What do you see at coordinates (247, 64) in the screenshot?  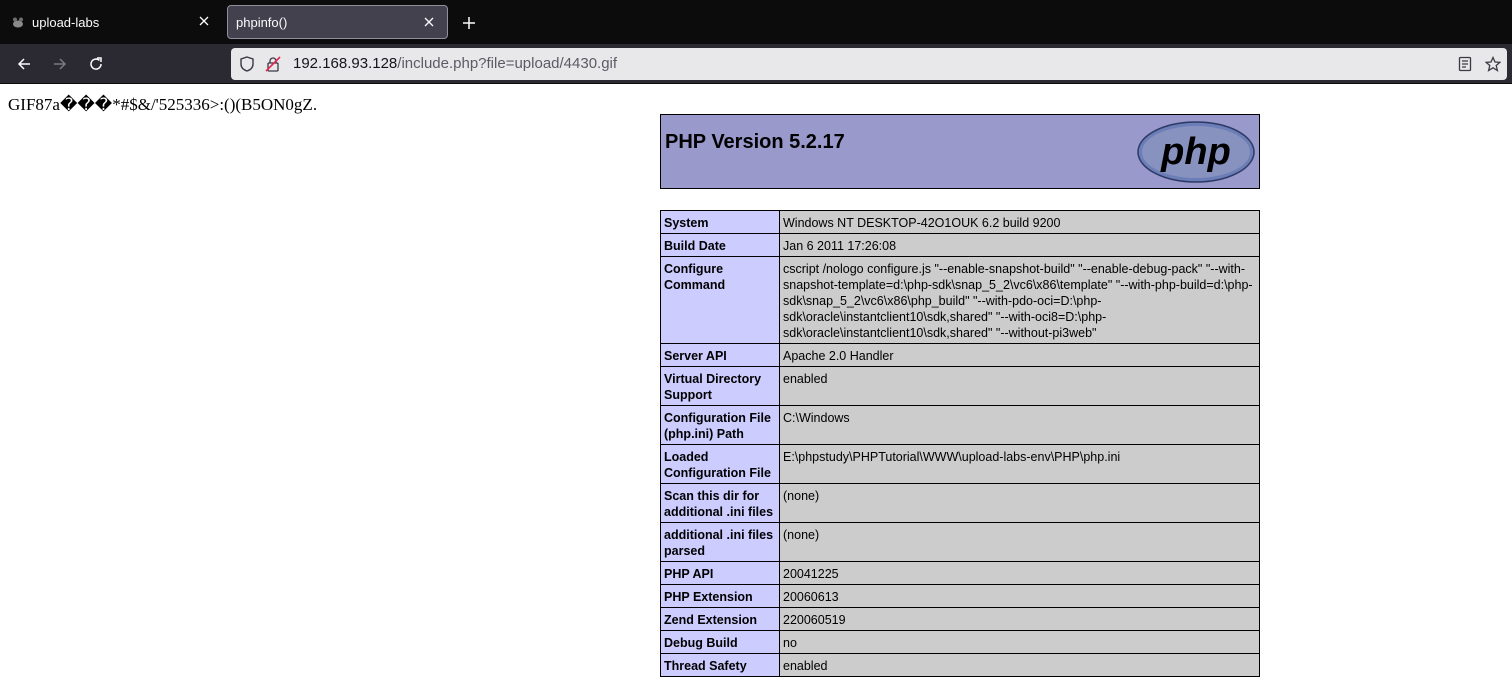 I see `shield-icon` at bounding box center [247, 64].